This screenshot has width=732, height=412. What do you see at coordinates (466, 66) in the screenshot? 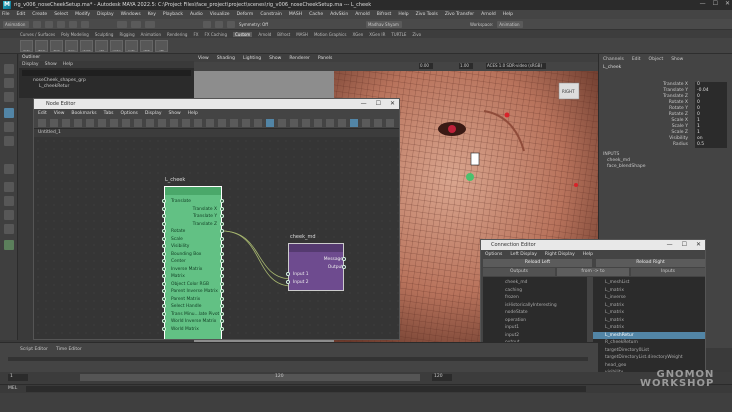
I see `scale-field: 1.00` at bounding box center [466, 66].